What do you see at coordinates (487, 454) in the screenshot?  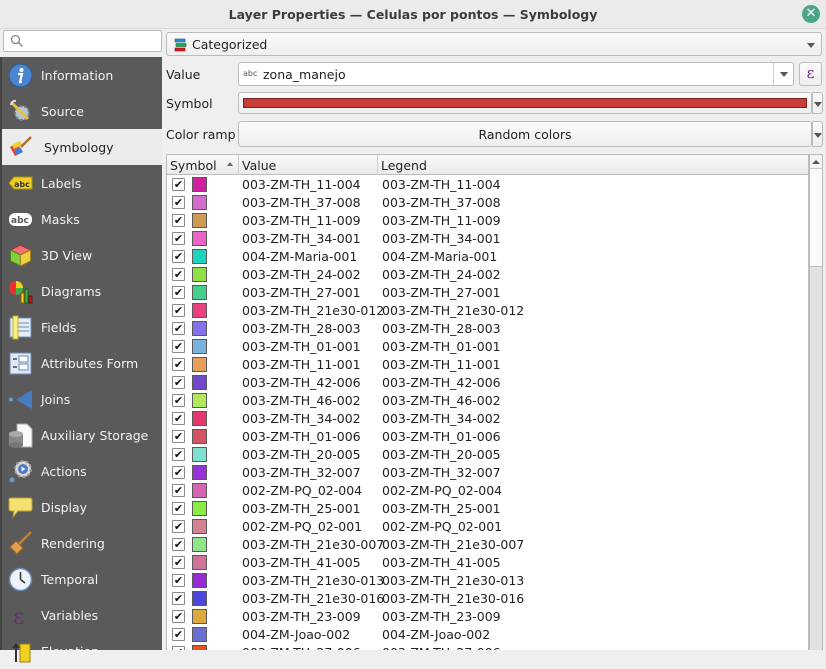 I see `table-row: ✔ 003-ZM-TH_20-005 003-ZM-TH_20-005` at bounding box center [487, 454].